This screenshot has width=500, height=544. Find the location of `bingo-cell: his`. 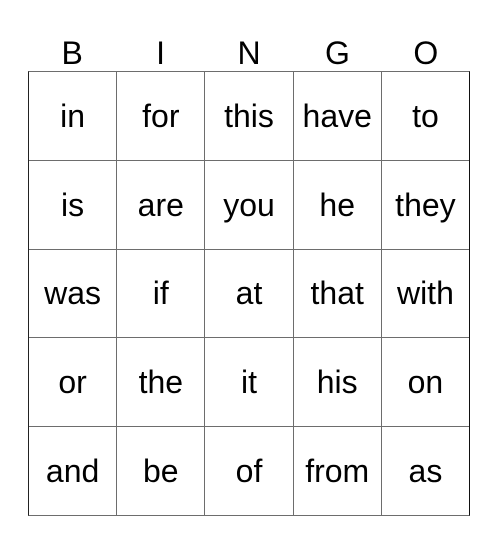

bingo-cell: his is located at coordinates (337, 382).